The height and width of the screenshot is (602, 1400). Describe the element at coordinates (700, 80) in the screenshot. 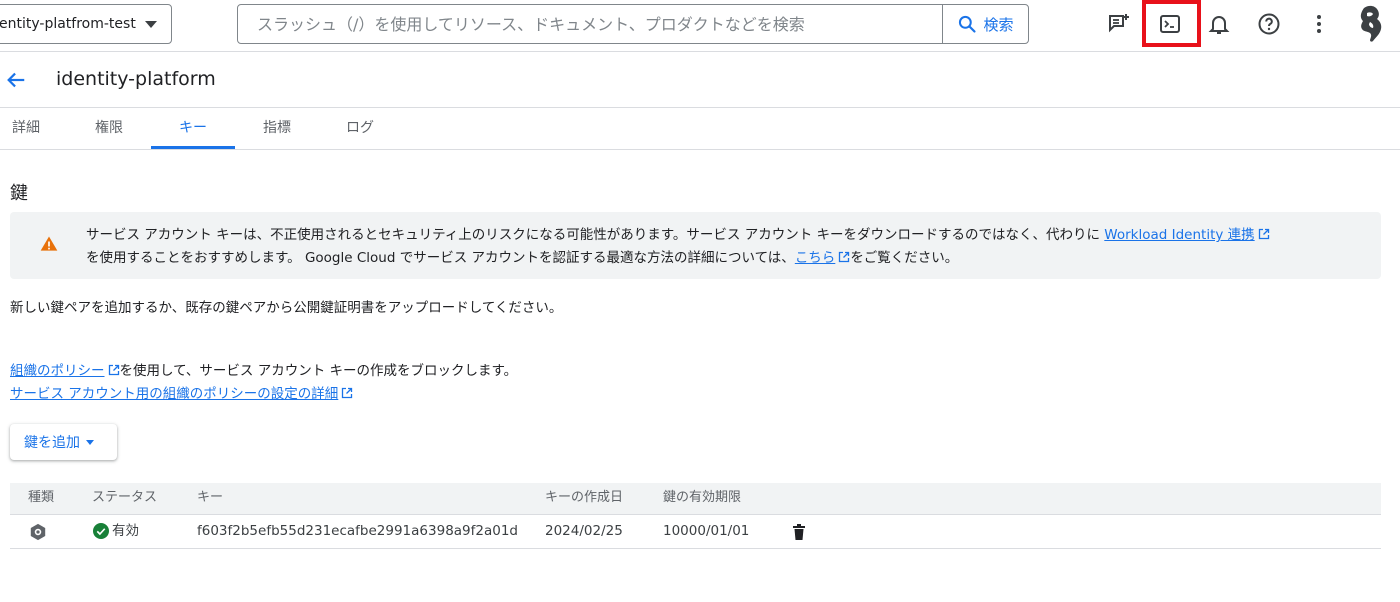

I see `page-header: identity-platform` at that location.